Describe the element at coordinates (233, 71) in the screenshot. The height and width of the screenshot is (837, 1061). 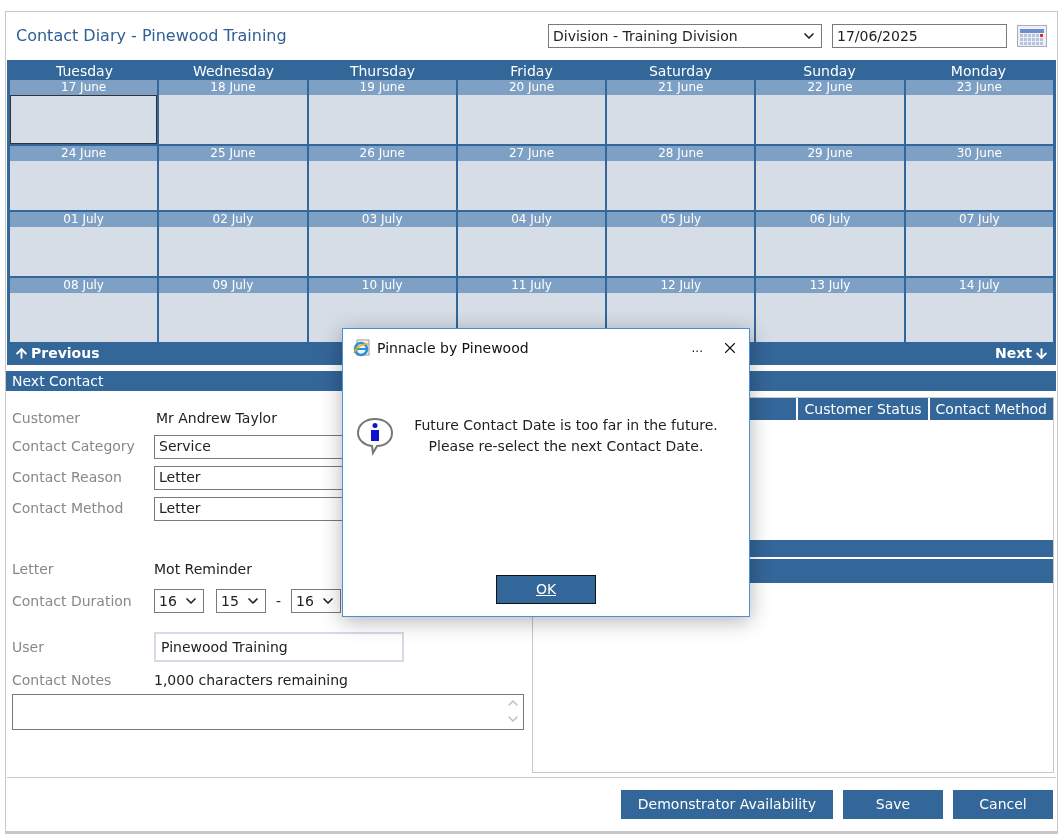
I see `weekday-header: Wednesday` at that location.